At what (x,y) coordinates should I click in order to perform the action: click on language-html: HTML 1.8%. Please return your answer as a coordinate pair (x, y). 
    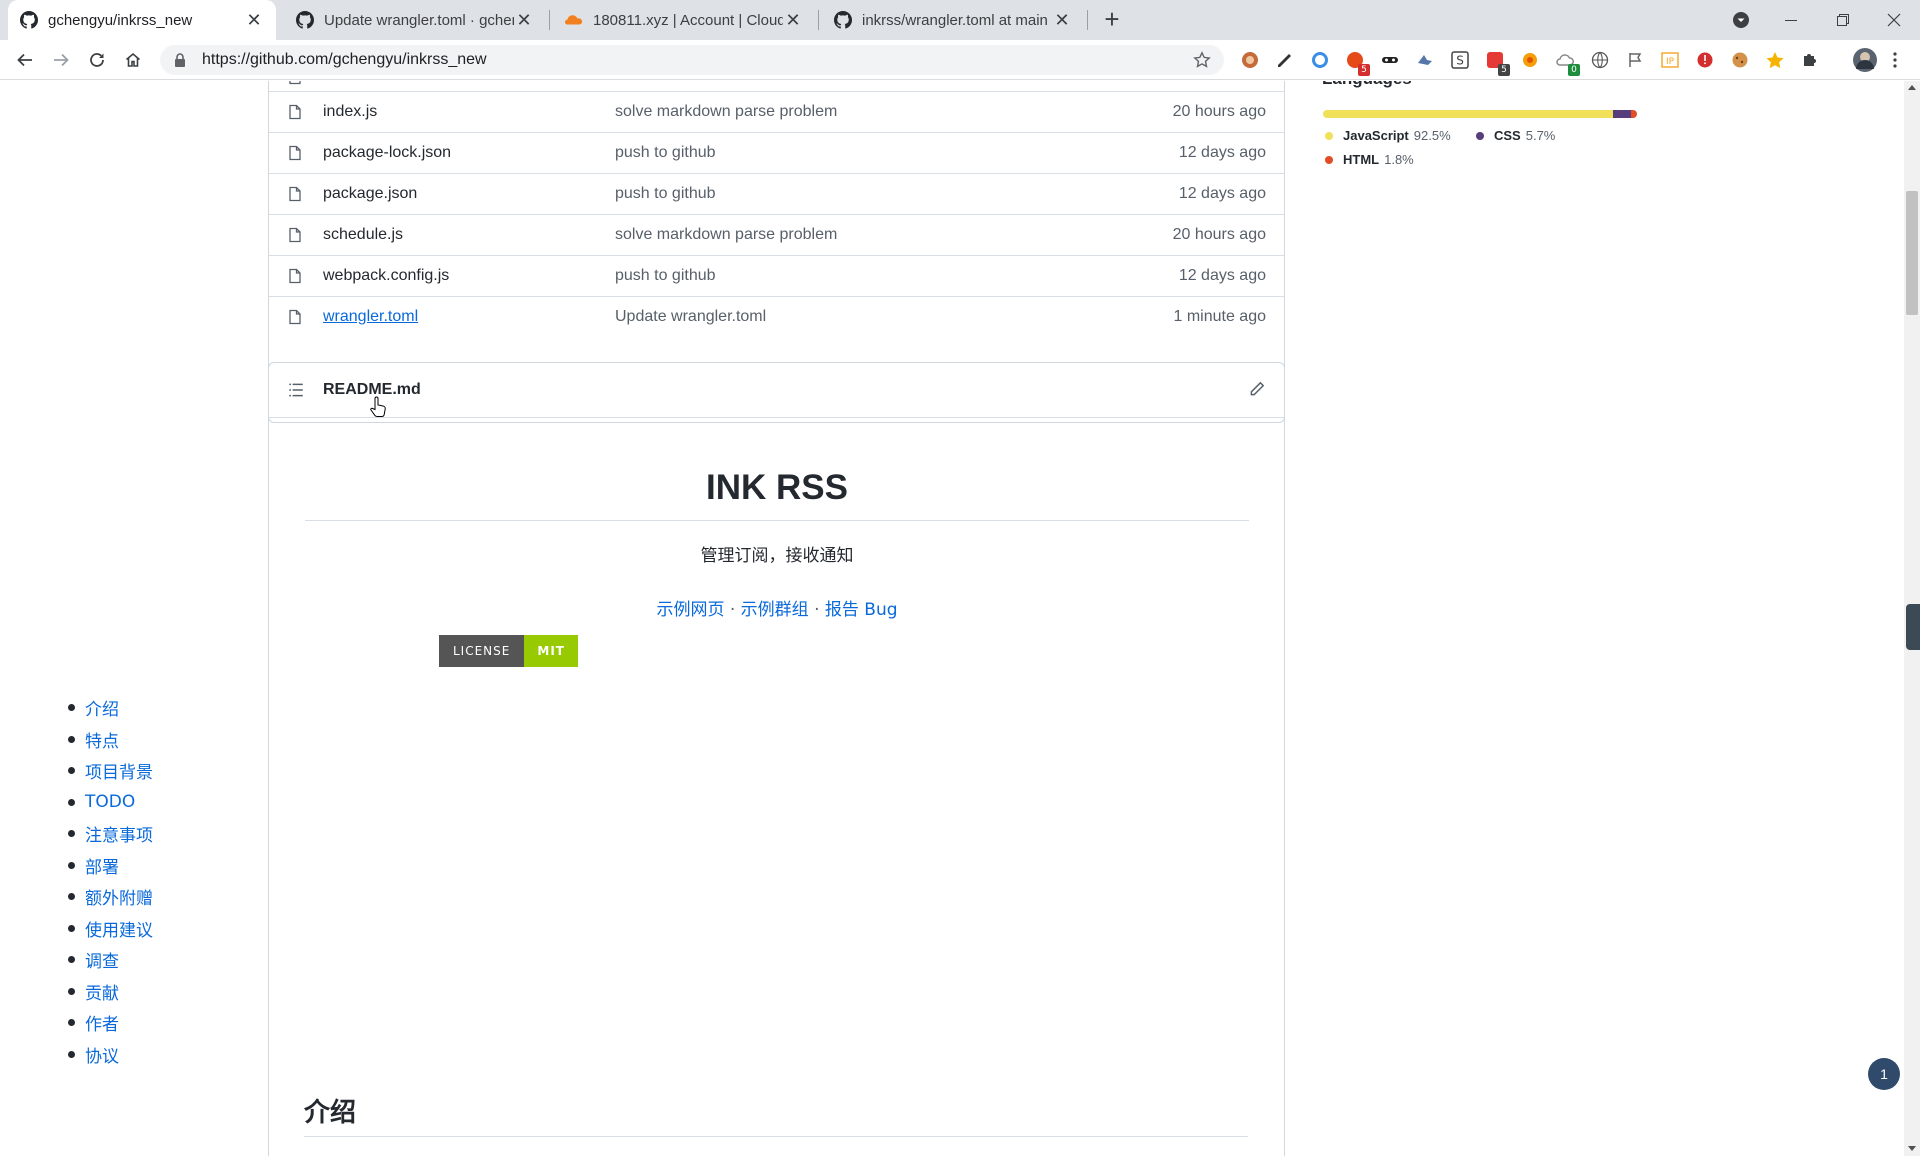
    Looking at the image, I should click on (1369, 159).